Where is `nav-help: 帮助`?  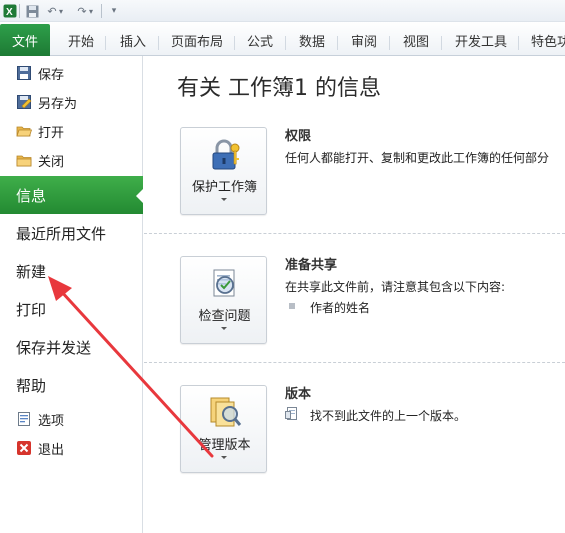 nav-help: 帮助 is located at coordinates (71, 385).